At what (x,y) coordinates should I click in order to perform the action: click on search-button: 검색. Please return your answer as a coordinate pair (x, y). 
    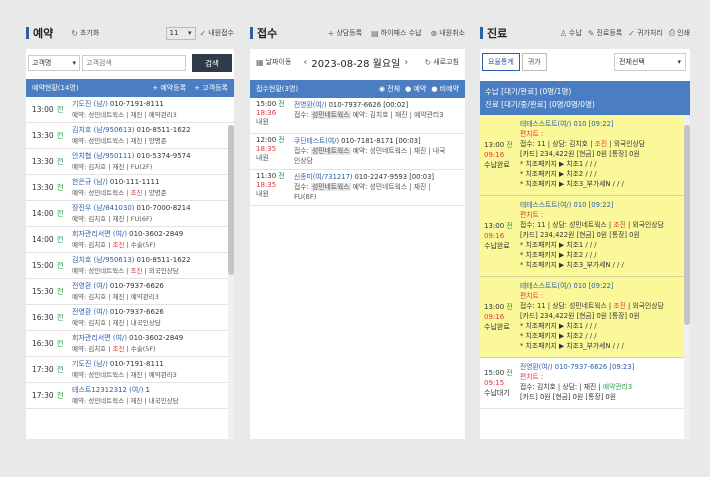
    Looking at the image, I should click on (212, 63).